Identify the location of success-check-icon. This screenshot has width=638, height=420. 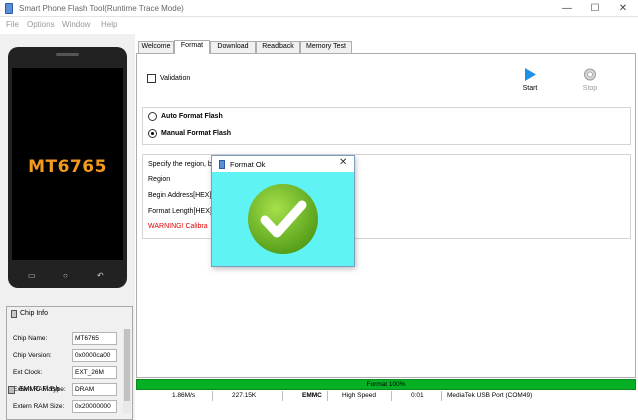
(283, 219).